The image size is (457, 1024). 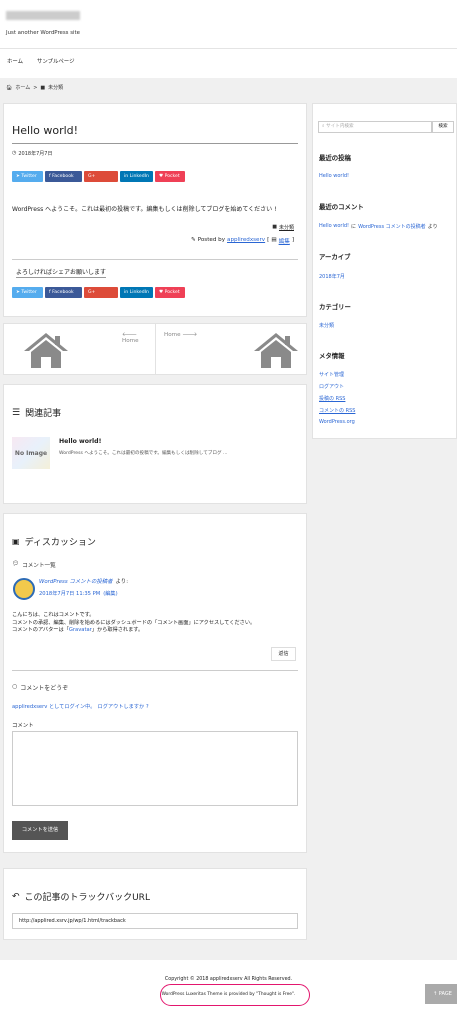 I want to click on trackback-title-wrap: ↶ この記事のトラックバックURL, so click(x=81, y=897).